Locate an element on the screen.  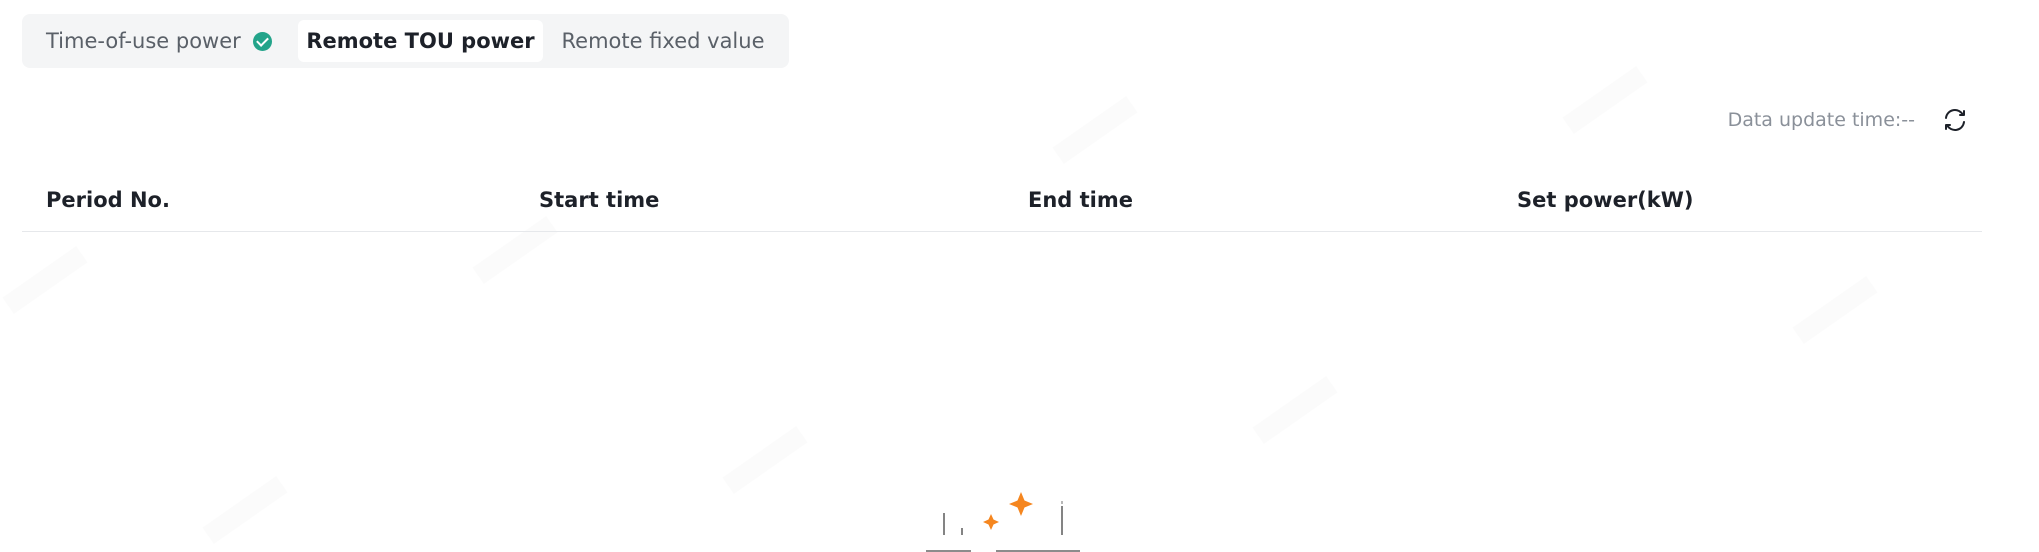
tab-label: Remote TOU power is located at coordinates (420, 41).